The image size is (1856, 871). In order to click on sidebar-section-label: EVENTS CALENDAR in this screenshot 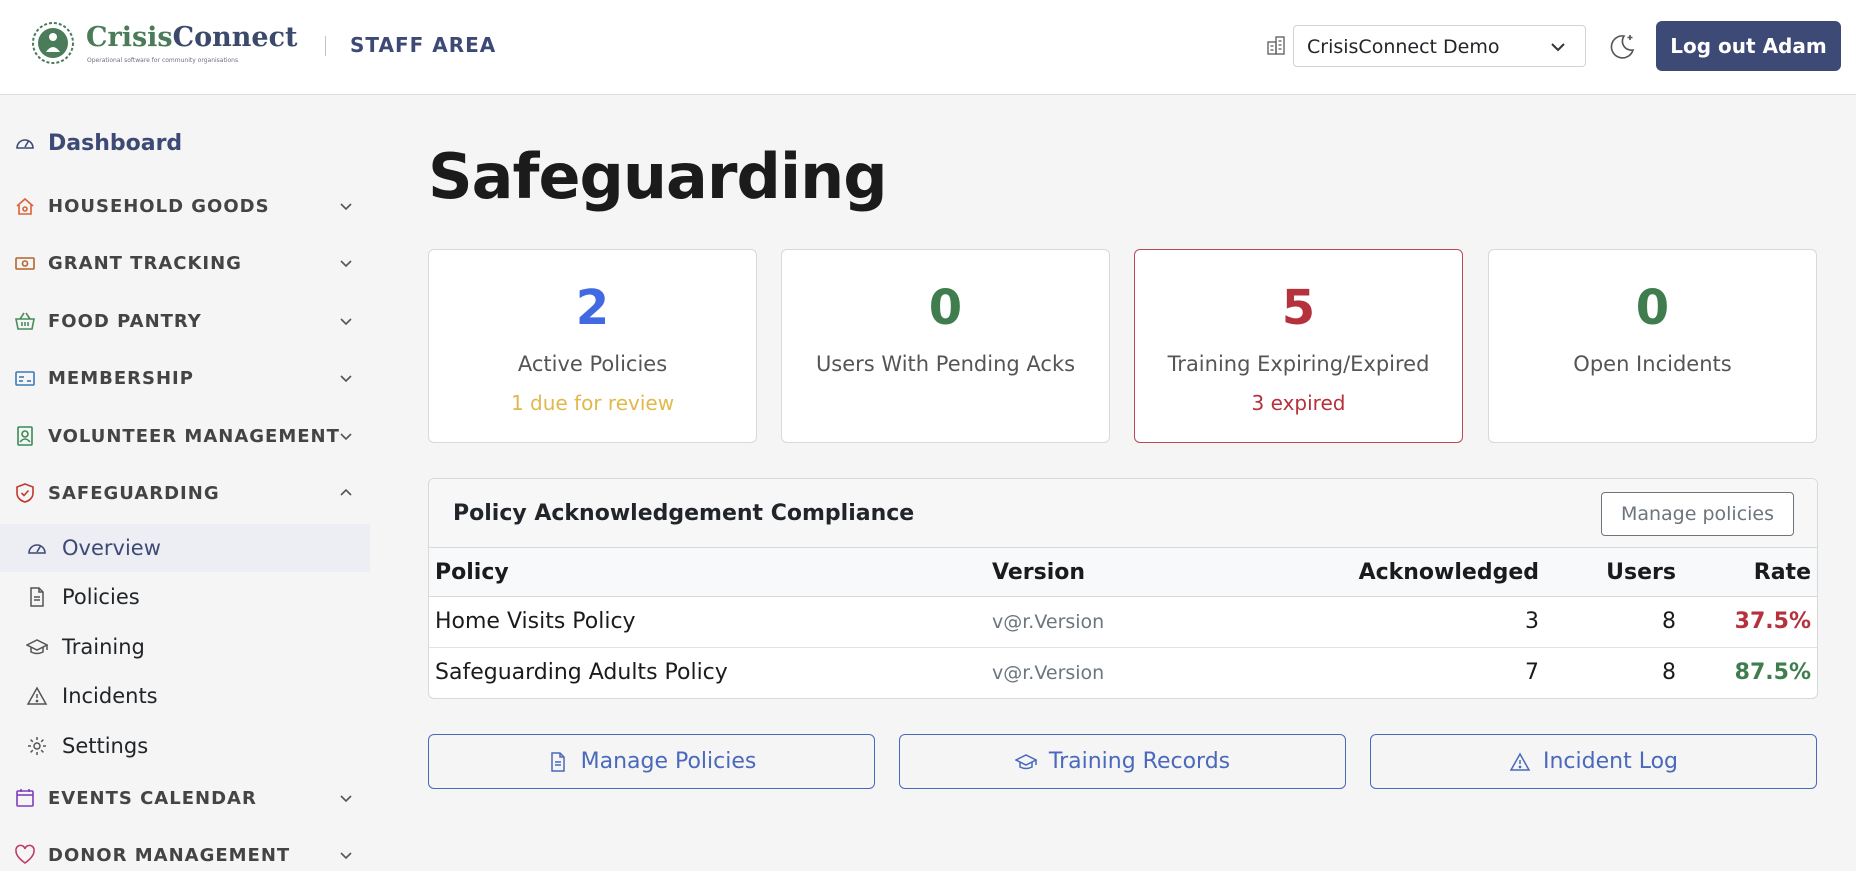, I will do `click(152, 798)`.